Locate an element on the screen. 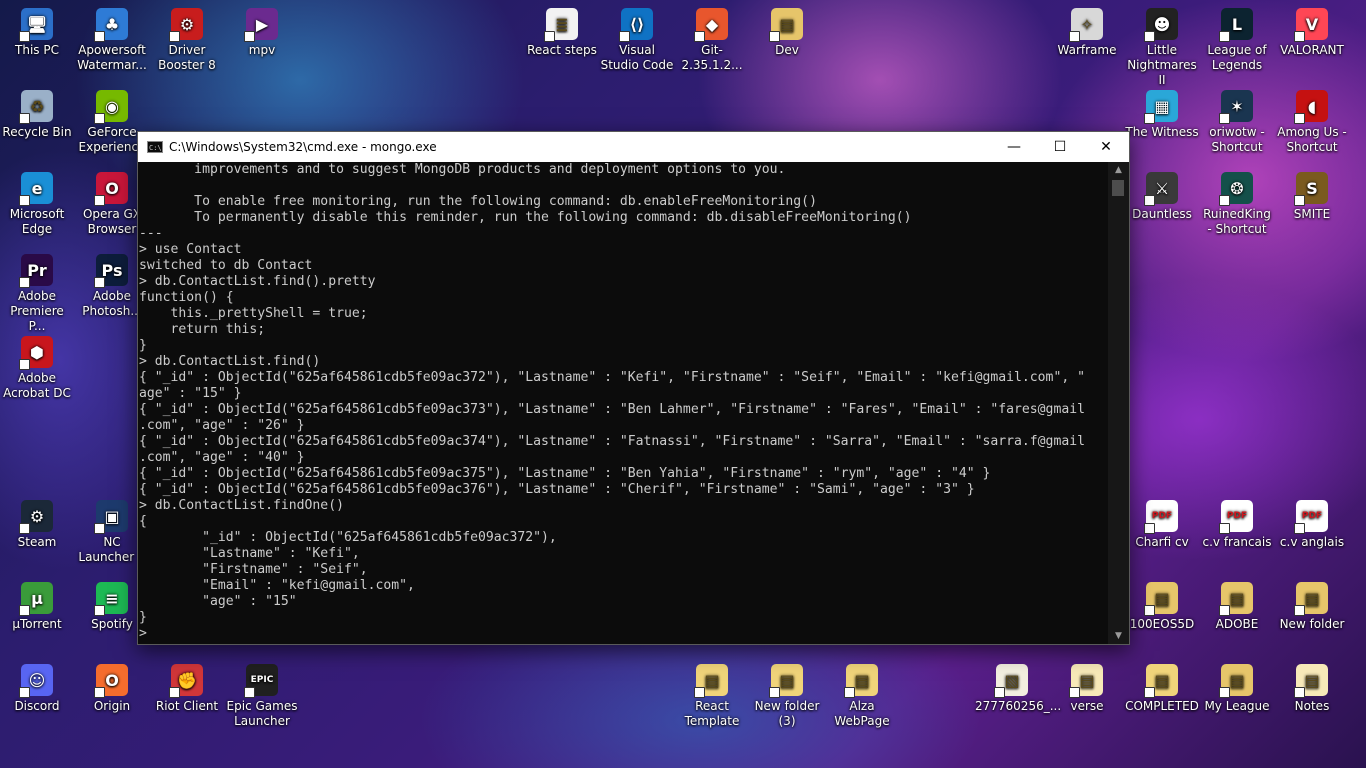  desktop-icon: e Microsoft Edge is located at coordinates (37, 204).